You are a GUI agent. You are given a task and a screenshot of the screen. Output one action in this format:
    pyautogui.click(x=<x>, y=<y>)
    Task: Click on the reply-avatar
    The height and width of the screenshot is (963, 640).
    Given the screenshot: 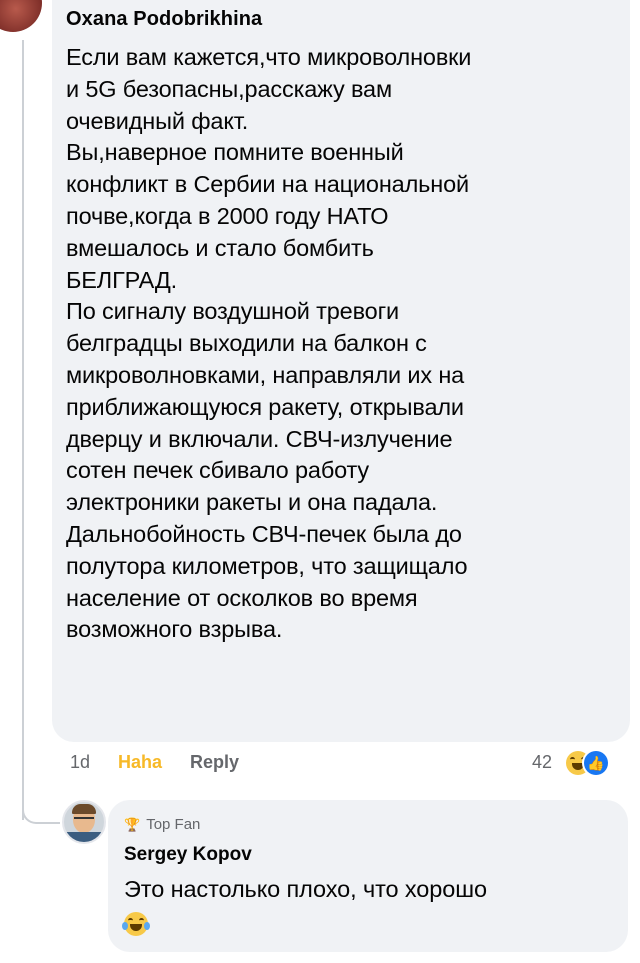 What is the action you would take?
    pyautogui.click(x=84, y=822)
    